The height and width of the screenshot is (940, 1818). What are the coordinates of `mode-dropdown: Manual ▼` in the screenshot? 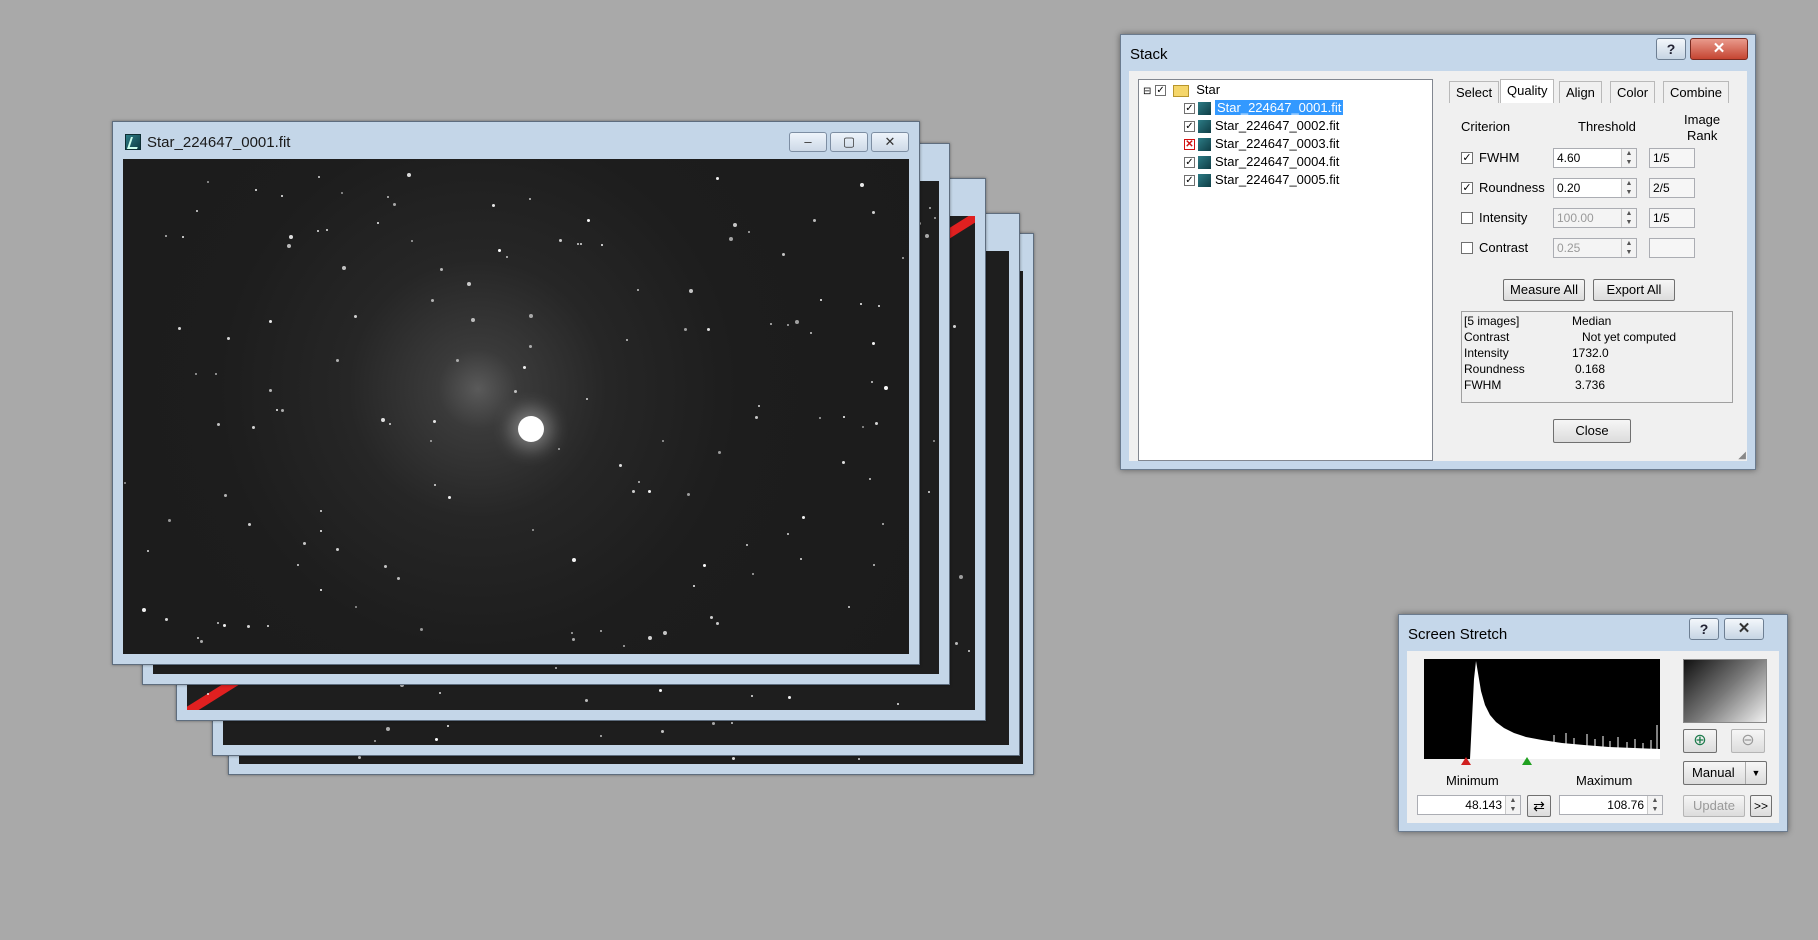 It's located at (1725, 773).